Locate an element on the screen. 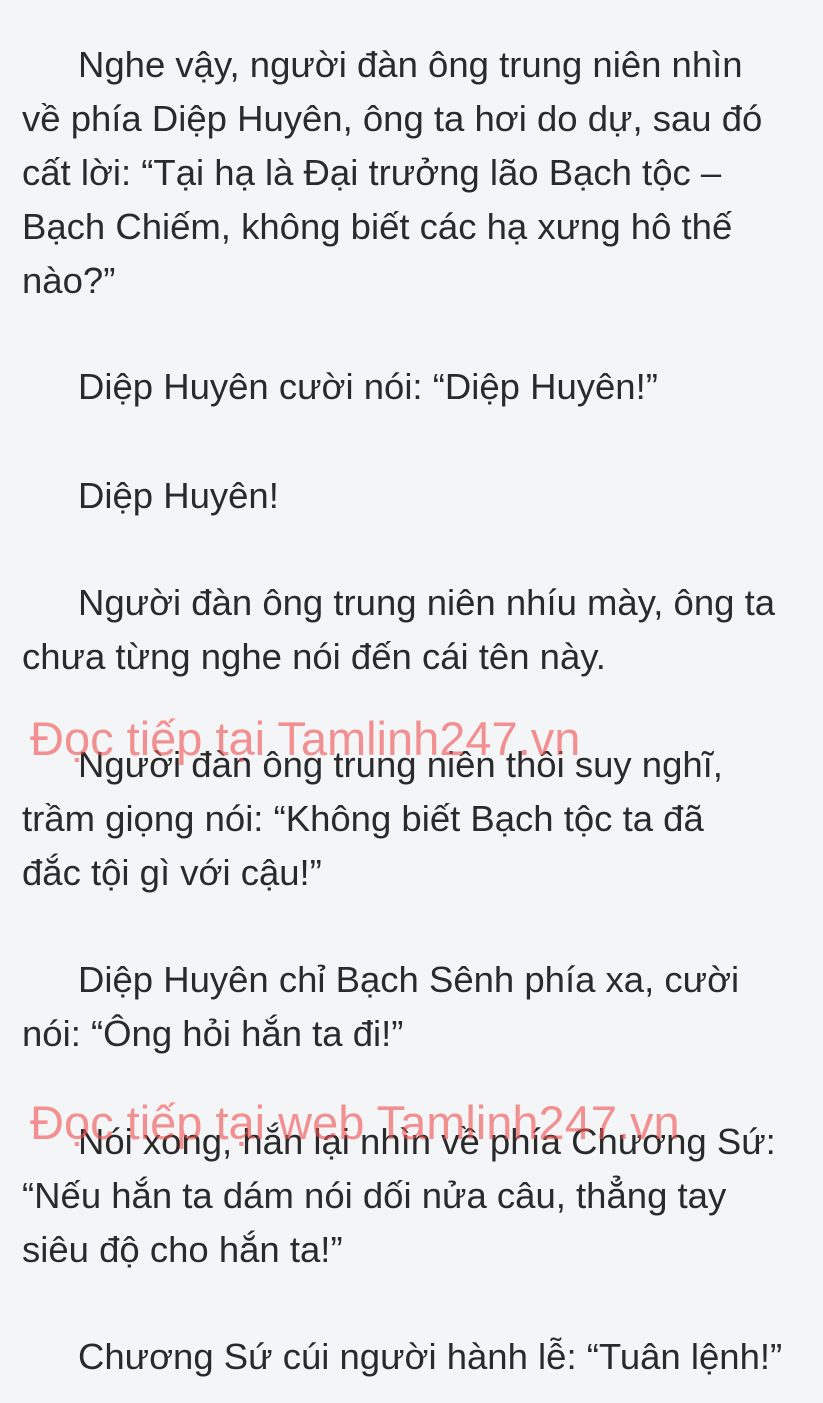 Image resolution: width=823 pixels, height=1403 pixels. paragraph-2: Diệp Huyên cười nói: “Diệp Huyên!” is located at coordinates (368, 386).